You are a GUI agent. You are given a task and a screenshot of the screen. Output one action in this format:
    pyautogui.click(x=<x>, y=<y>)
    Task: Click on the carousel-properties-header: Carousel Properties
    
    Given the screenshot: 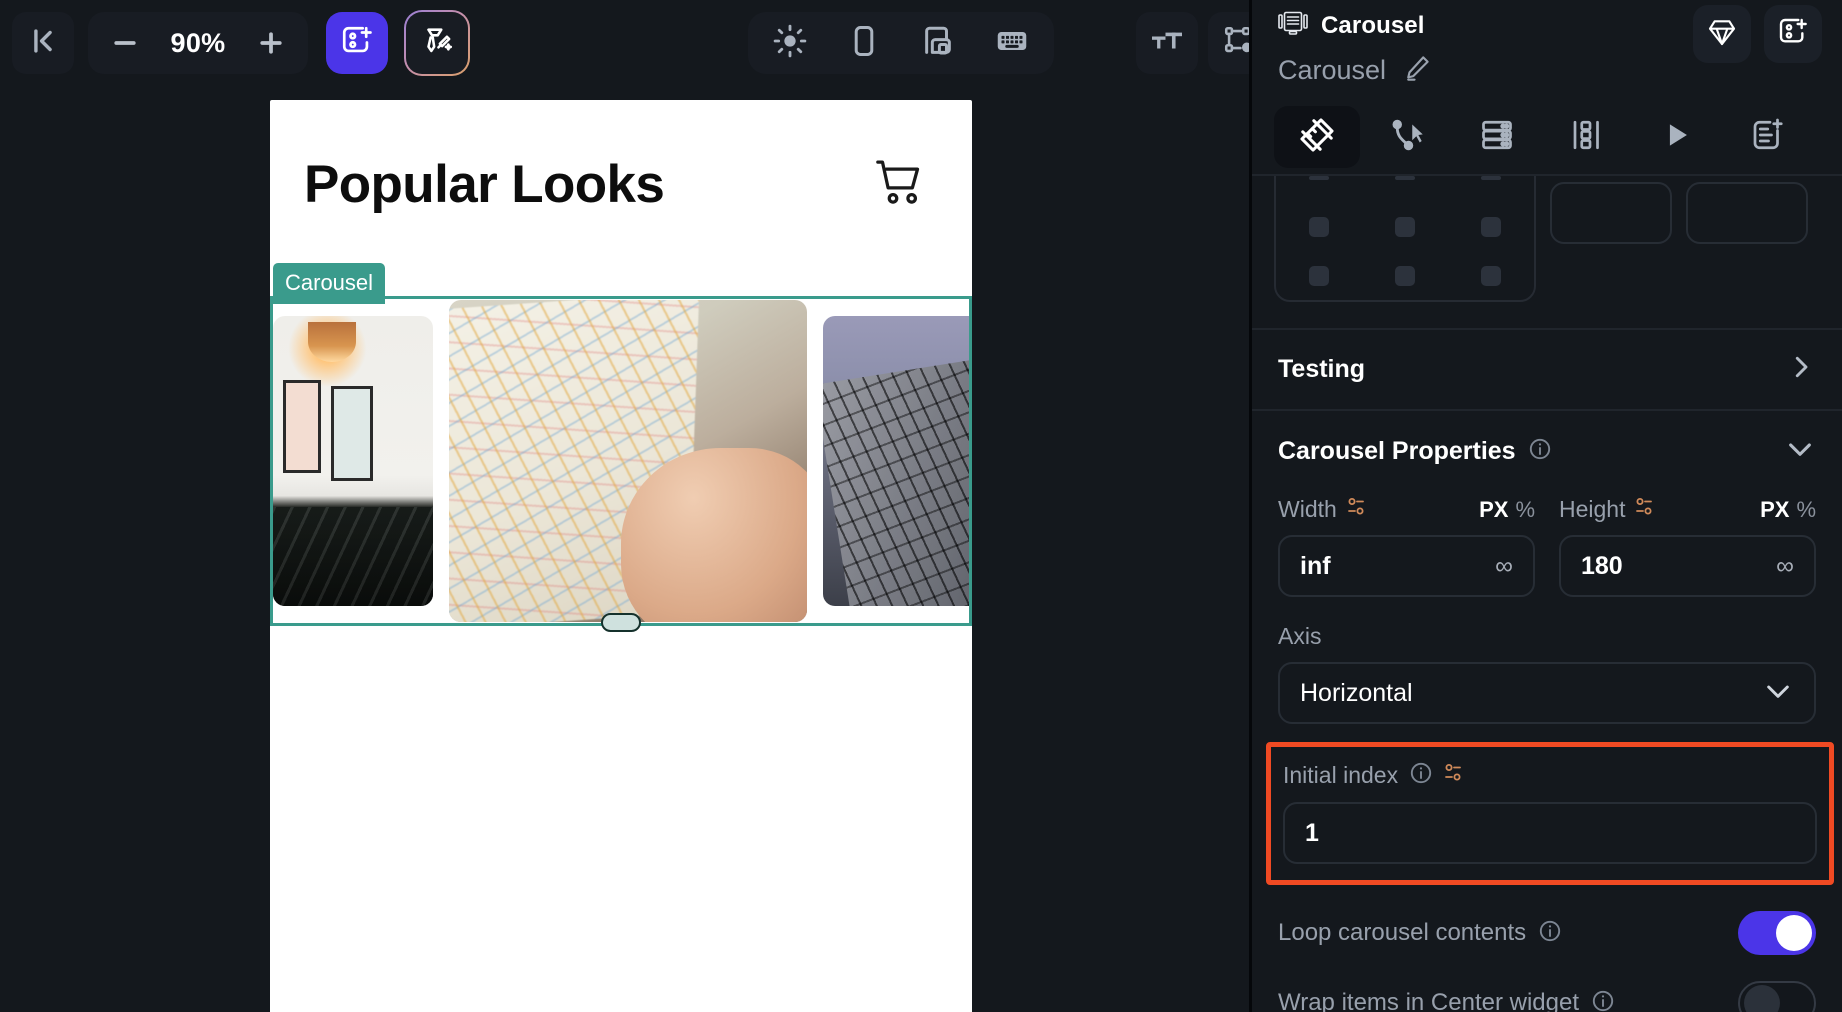 What is the action you would take?
    pyautogui.click(x=1547, y=451)
    